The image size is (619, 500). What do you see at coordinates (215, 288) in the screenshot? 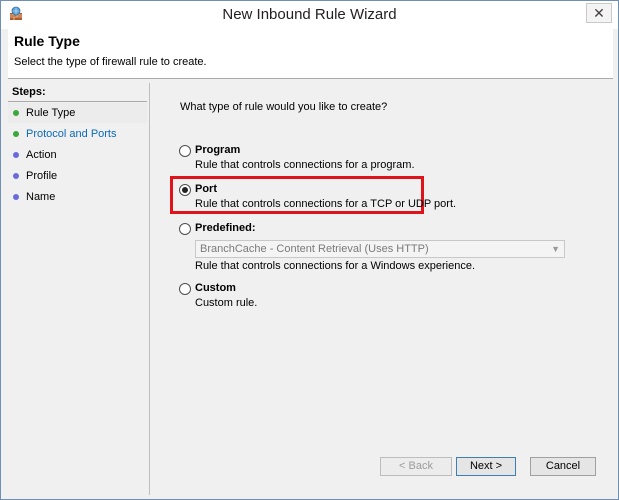
I see `option-title: Custom` at bounding box center [215, 288].